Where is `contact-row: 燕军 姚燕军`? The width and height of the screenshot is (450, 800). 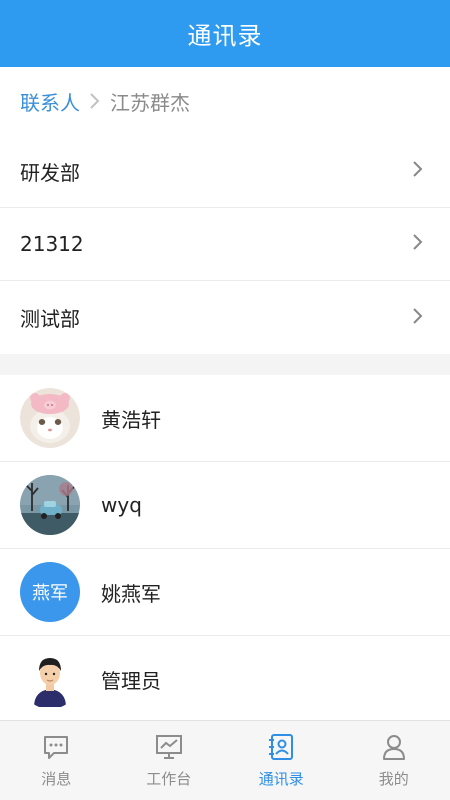 contact-row: 燕军 姚燕军 is located at coordinates (225, 592).